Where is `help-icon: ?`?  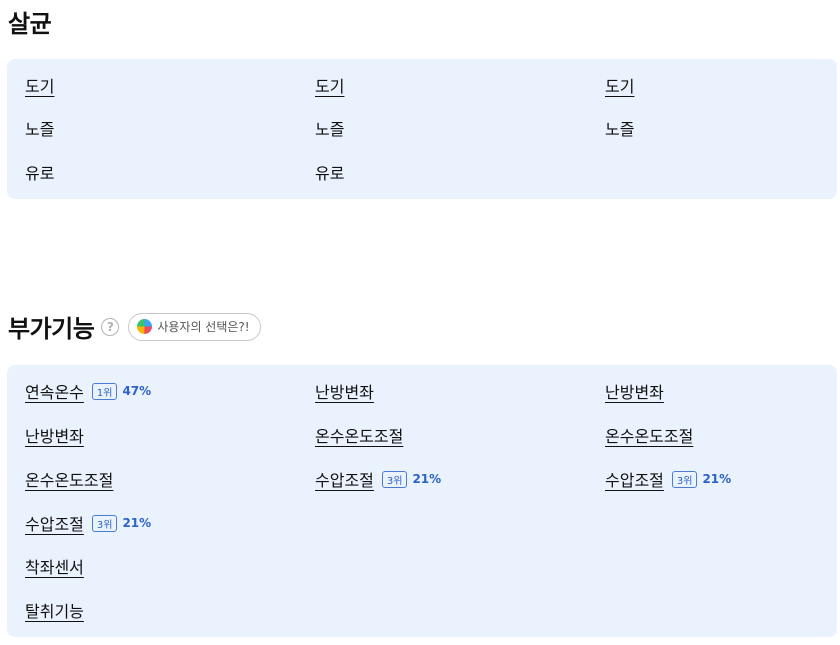 help-icon: ? is located at coordinates (110, 326).